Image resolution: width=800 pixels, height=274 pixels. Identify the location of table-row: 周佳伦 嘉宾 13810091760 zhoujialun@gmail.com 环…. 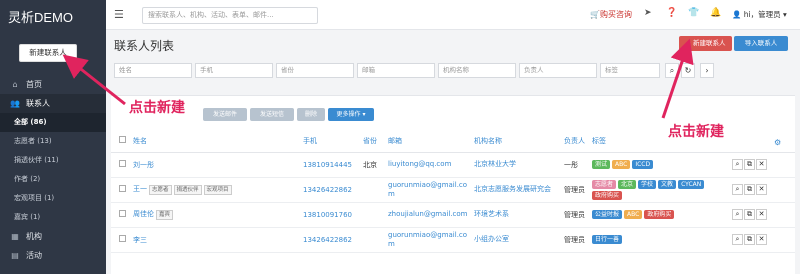
(453, 215).